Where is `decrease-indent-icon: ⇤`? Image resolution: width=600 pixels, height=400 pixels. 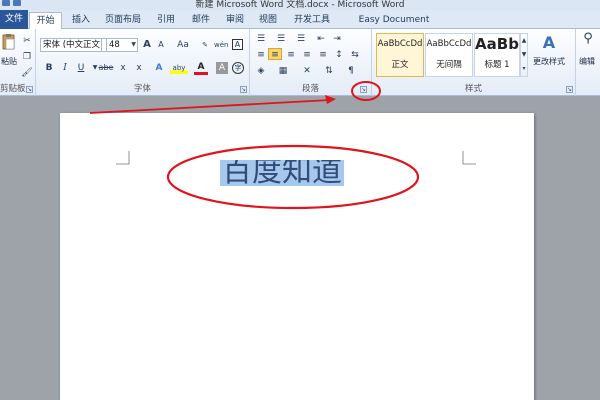
decrease-indent-icon: ⇤ is located at coordinates (321, 39).